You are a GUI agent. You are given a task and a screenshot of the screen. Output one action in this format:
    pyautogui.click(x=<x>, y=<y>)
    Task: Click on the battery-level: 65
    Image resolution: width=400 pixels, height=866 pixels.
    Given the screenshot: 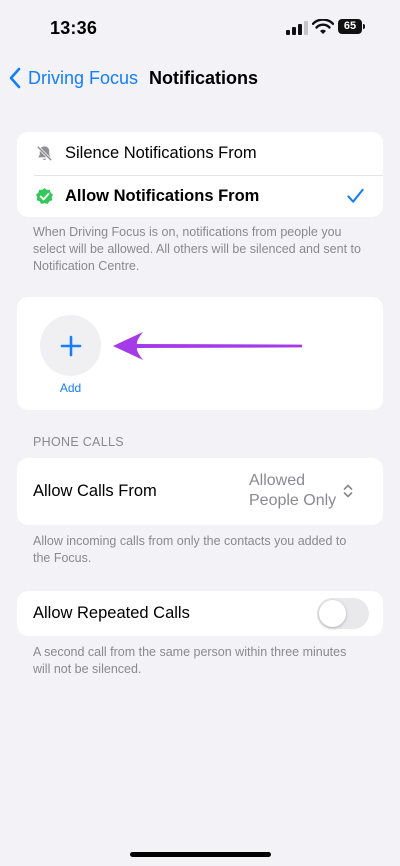 What is the action you would take?
    pyautogui.click(x=350, y=26)
    